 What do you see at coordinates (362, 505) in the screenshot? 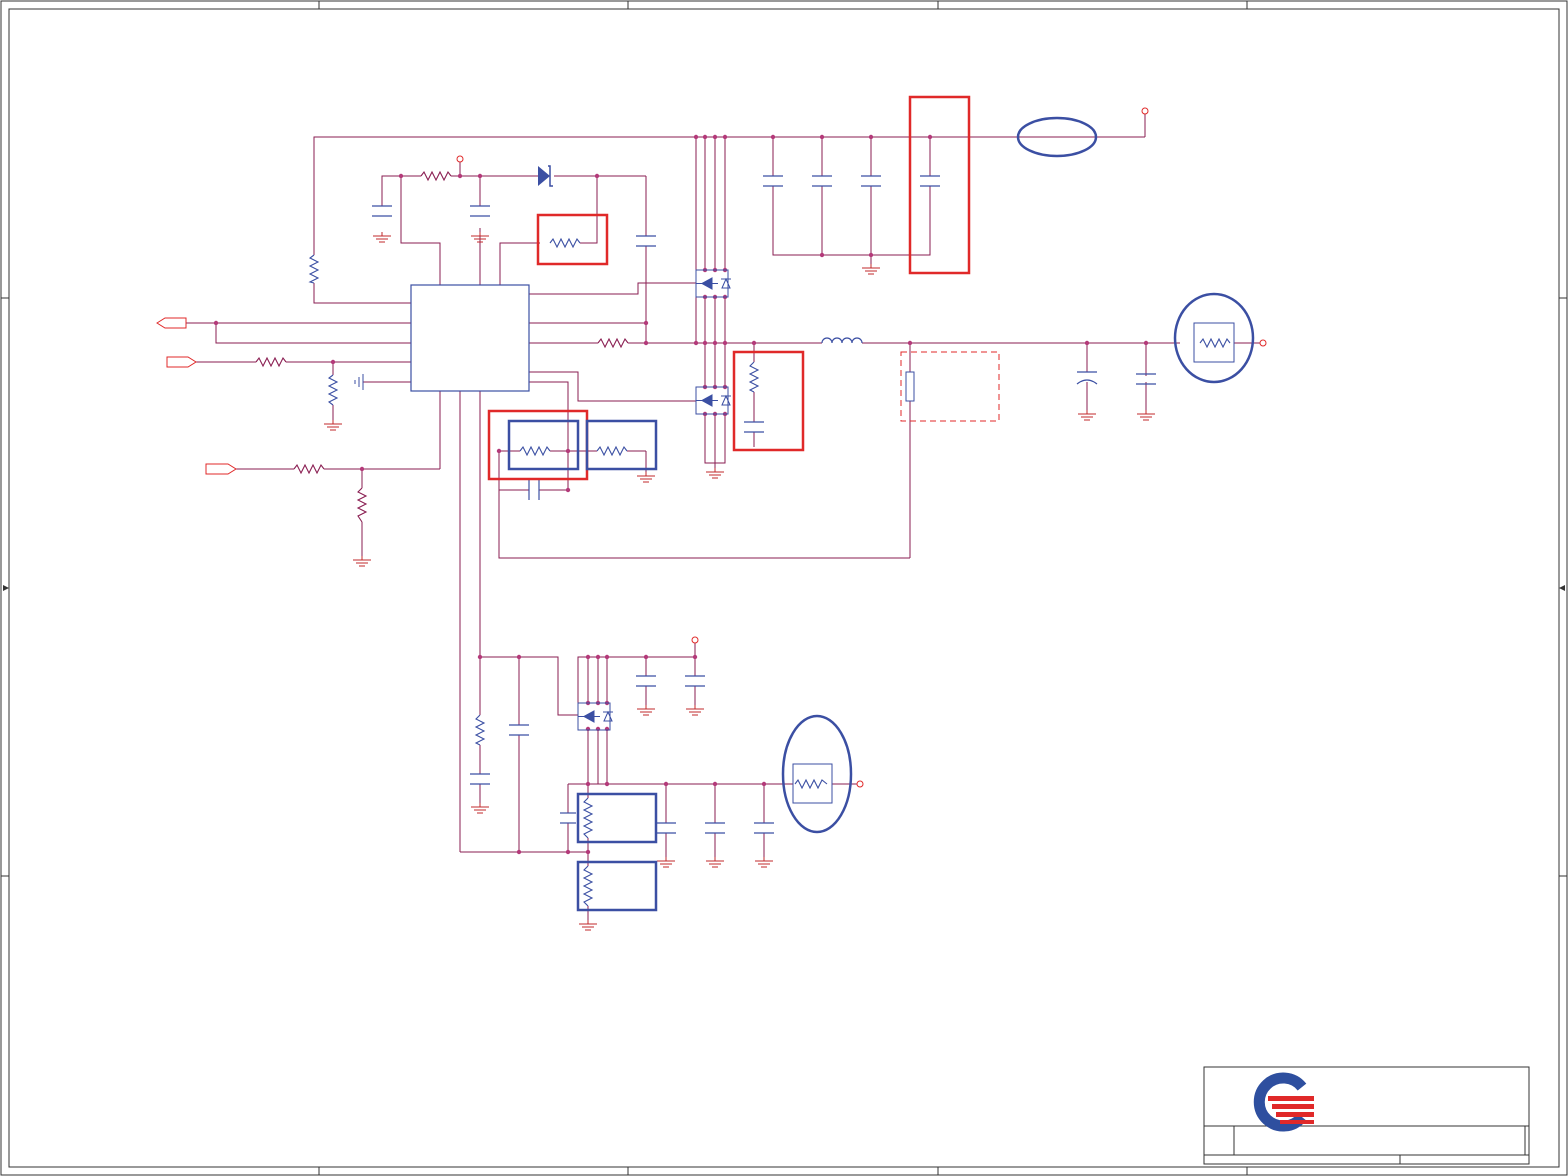
I see `resistor-pg-pulldown` at bounding box center [362, 505].